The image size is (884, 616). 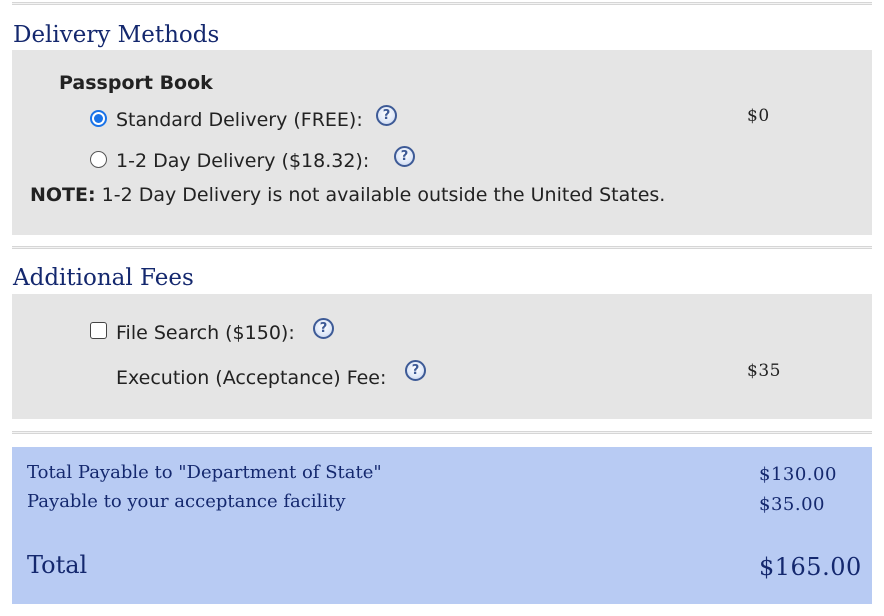 What do you see at coordinates (57, 565) in the screenshot?
I see `total-label: Total` at bounding box center [57, 565].